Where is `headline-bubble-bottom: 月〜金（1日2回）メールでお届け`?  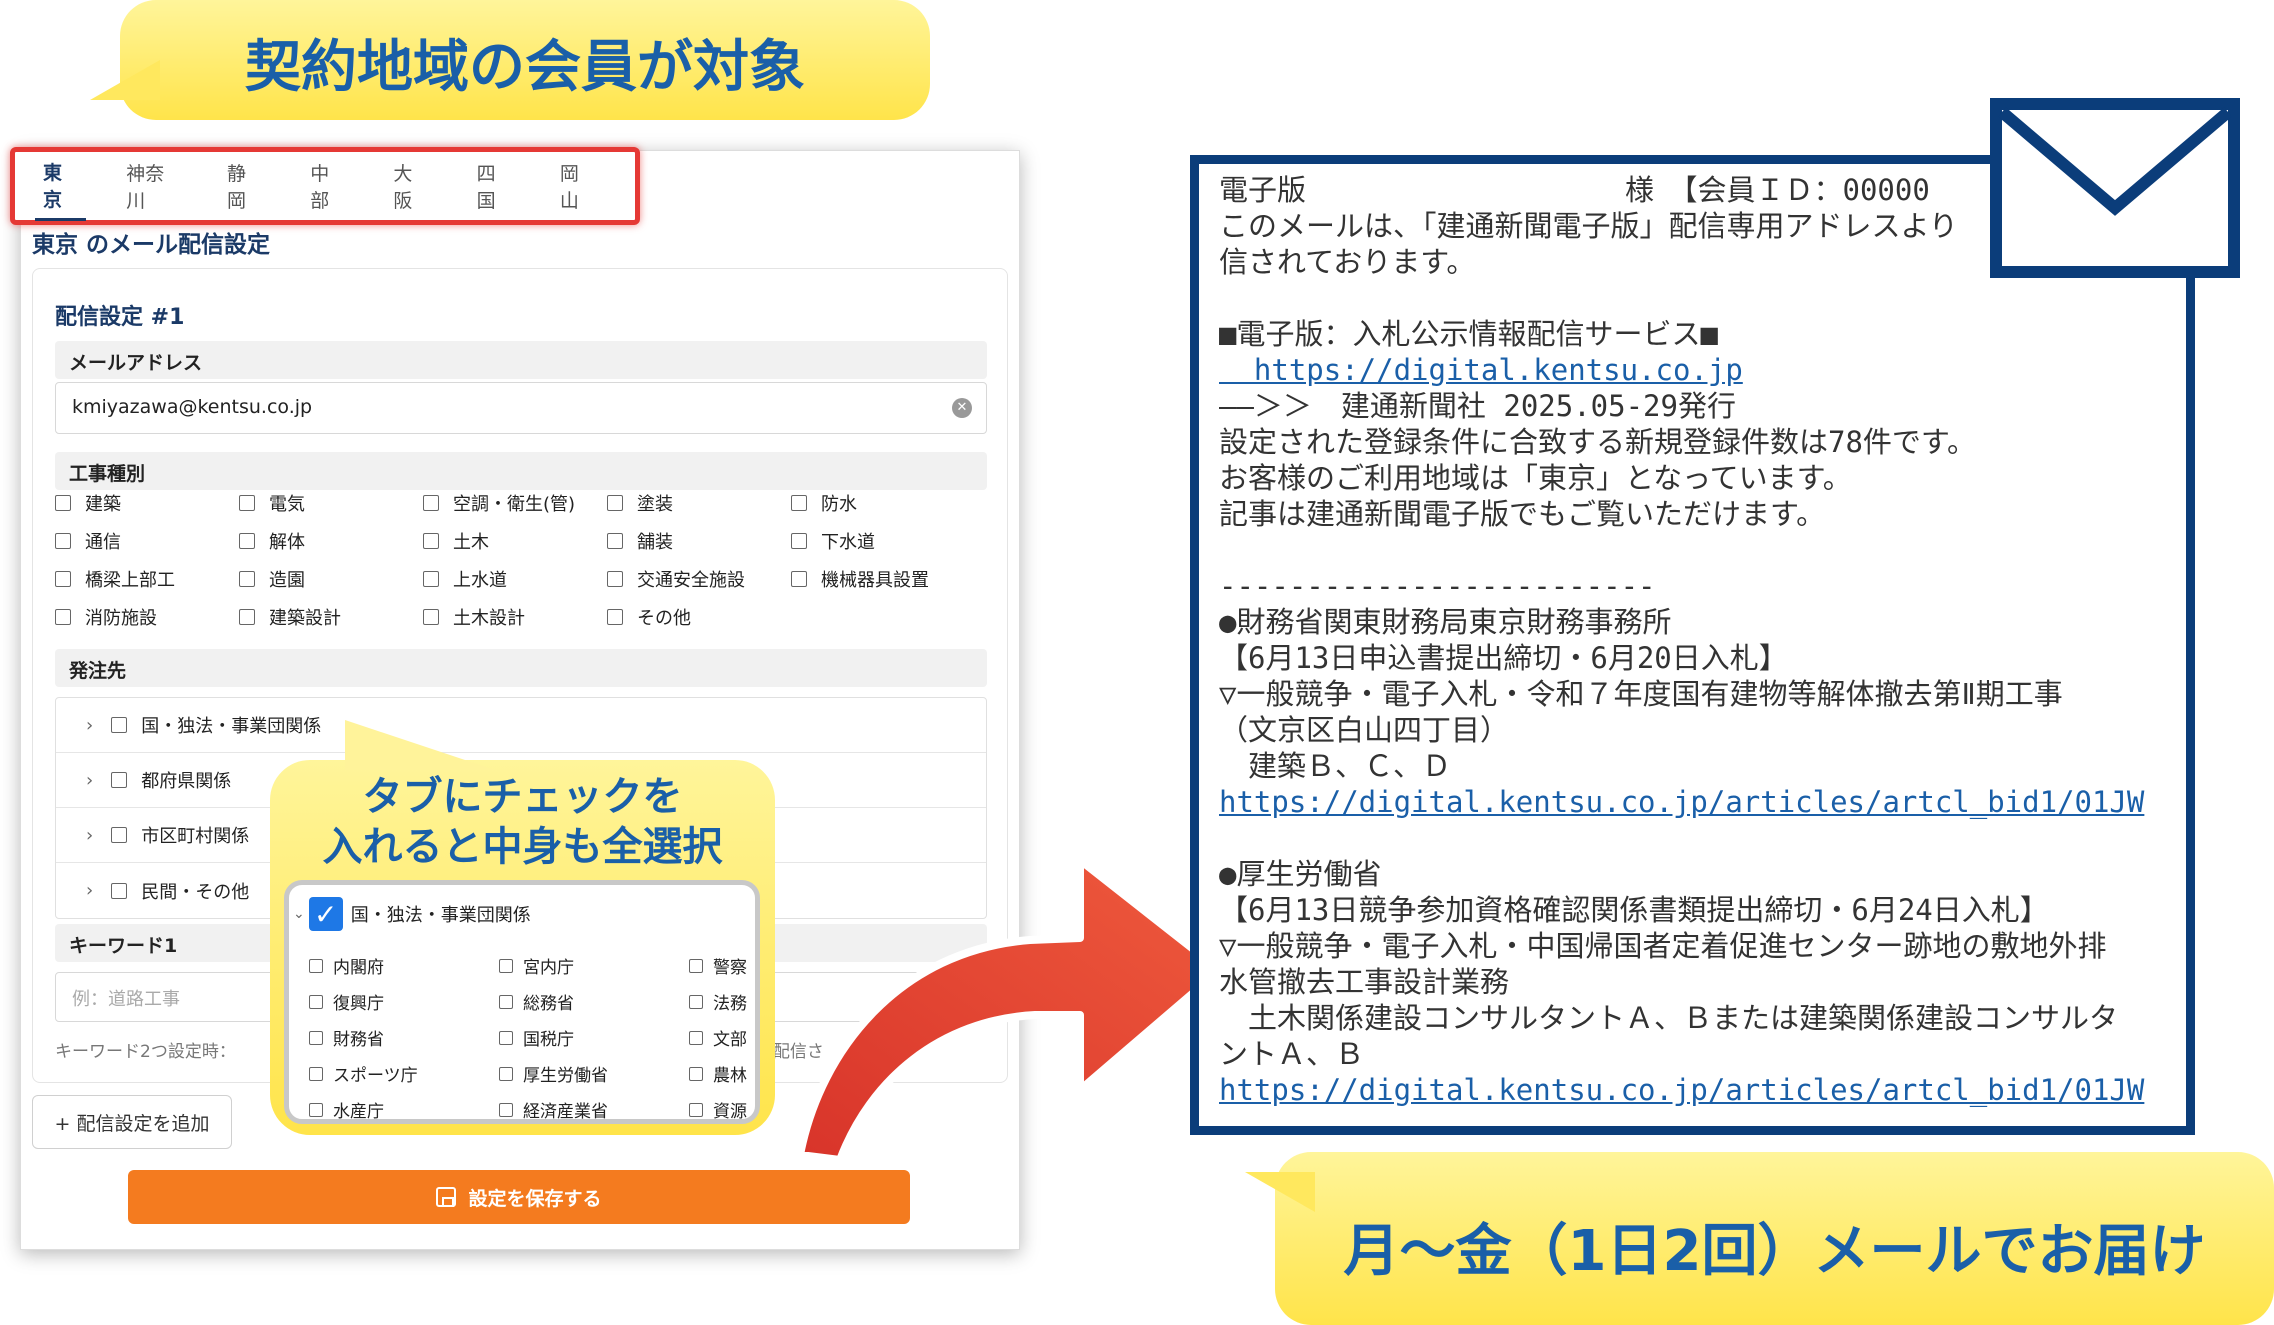
headline-bubble-bottom: 月〜金（1日2回）メールでお届け is located at coordinates (1759, 1238).